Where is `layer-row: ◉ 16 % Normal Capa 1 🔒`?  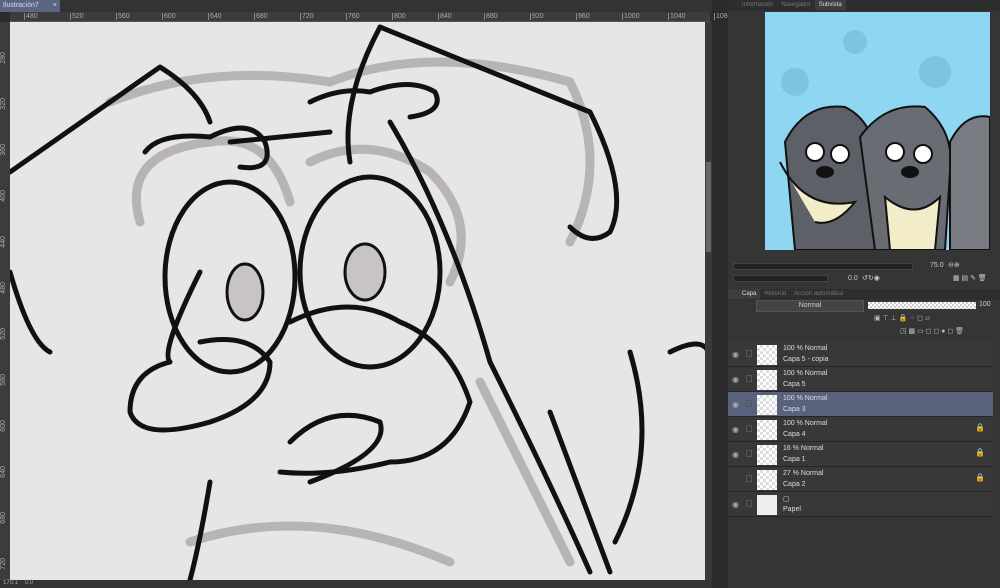 layer-row: ◉ 16 % Normal Capa 1 🔒 is located at coordinates (860, 454).